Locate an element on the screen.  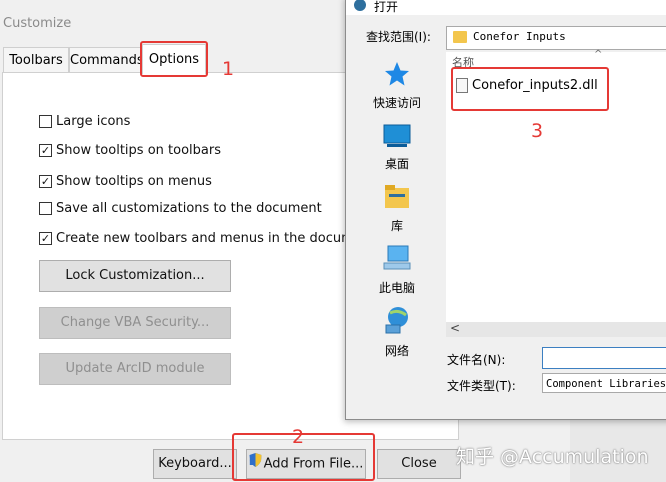
place-label: 桌面 is located at coordinates (396, 164).